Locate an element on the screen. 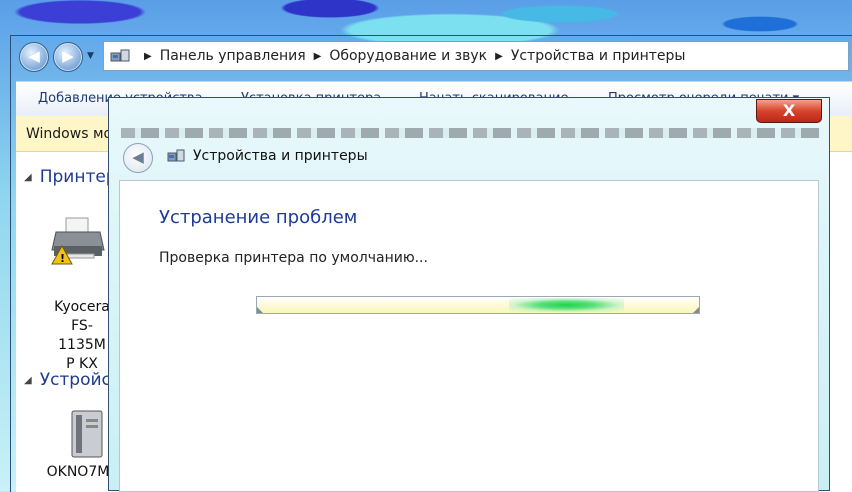 The width and height of the screenshot is (852, 492). back-button: ◀ is located at coordinates (34, 57).